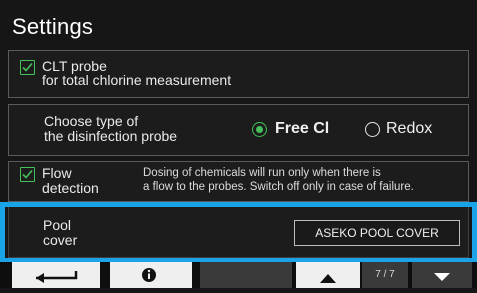 The image size is (477, 293). Describe the element at coordinates (302, 129) in the screenshot. I see `free-cl-label: Free Cl` at that location.